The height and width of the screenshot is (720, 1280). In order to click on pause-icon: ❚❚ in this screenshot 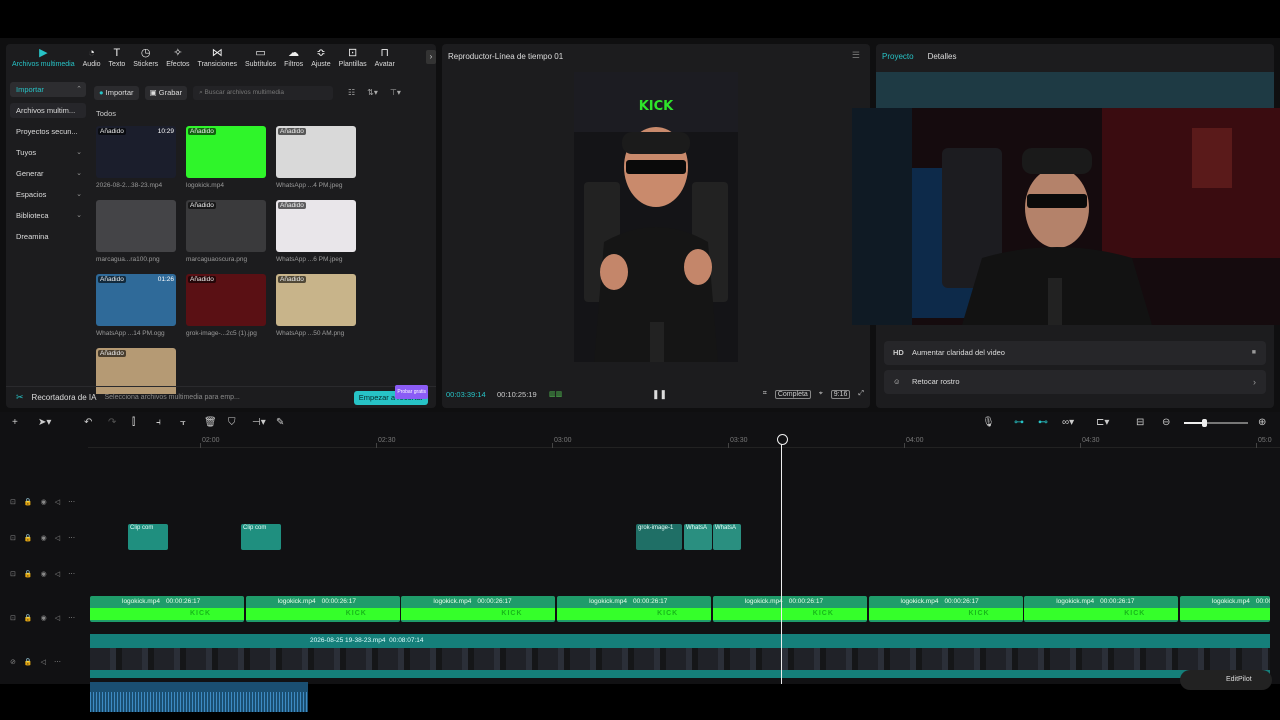, I will do `click(659, 394)`.